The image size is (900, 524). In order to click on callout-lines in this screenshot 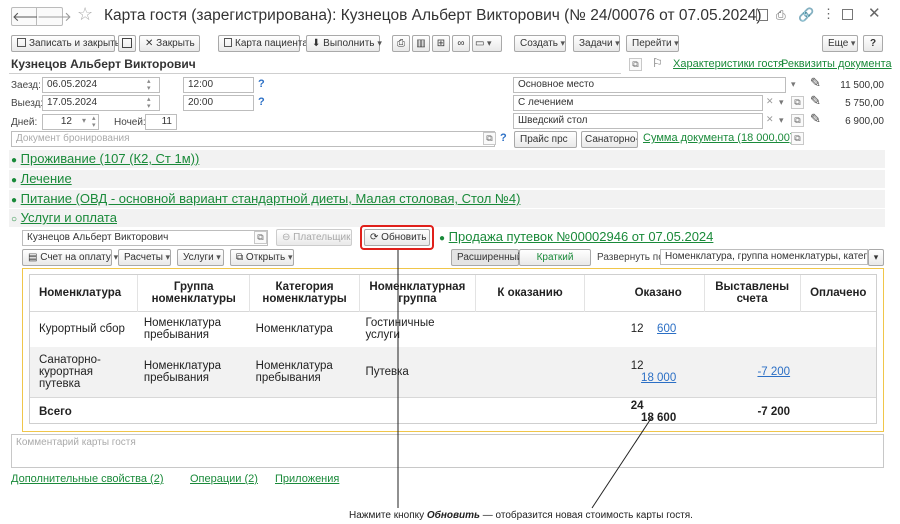, I will do `click(525, 379)`.